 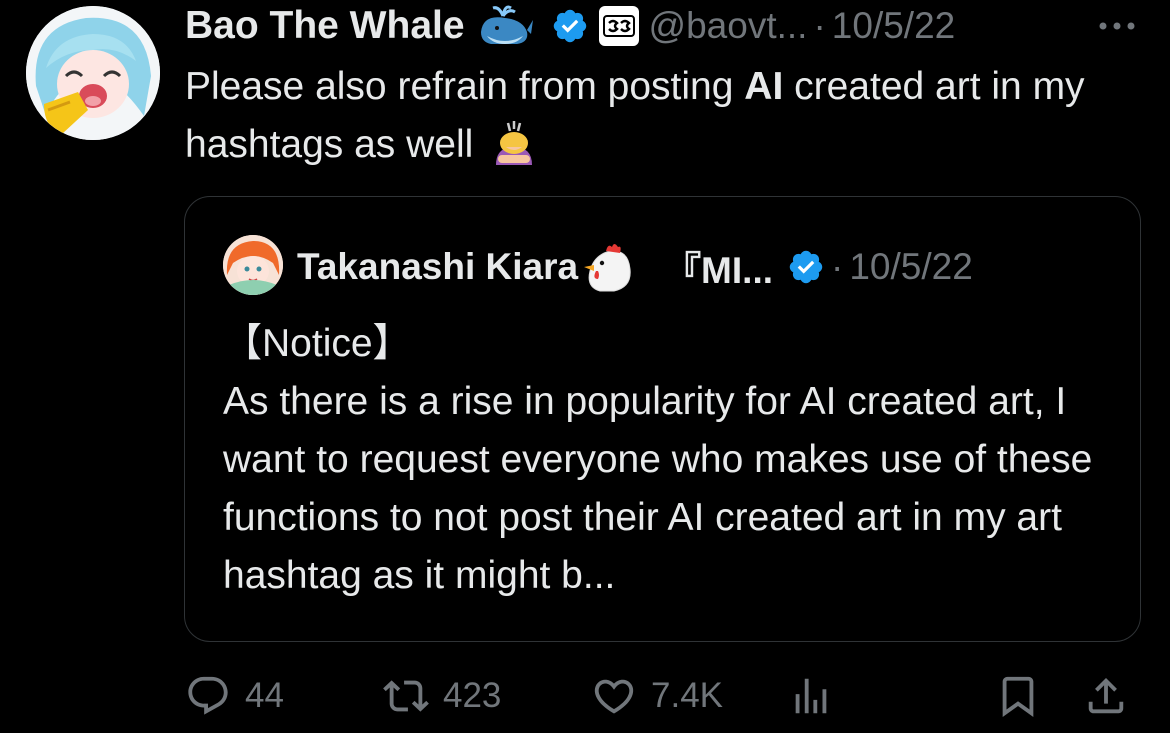 I want to click on retweet-count: 423, so click(x=472, y=695).